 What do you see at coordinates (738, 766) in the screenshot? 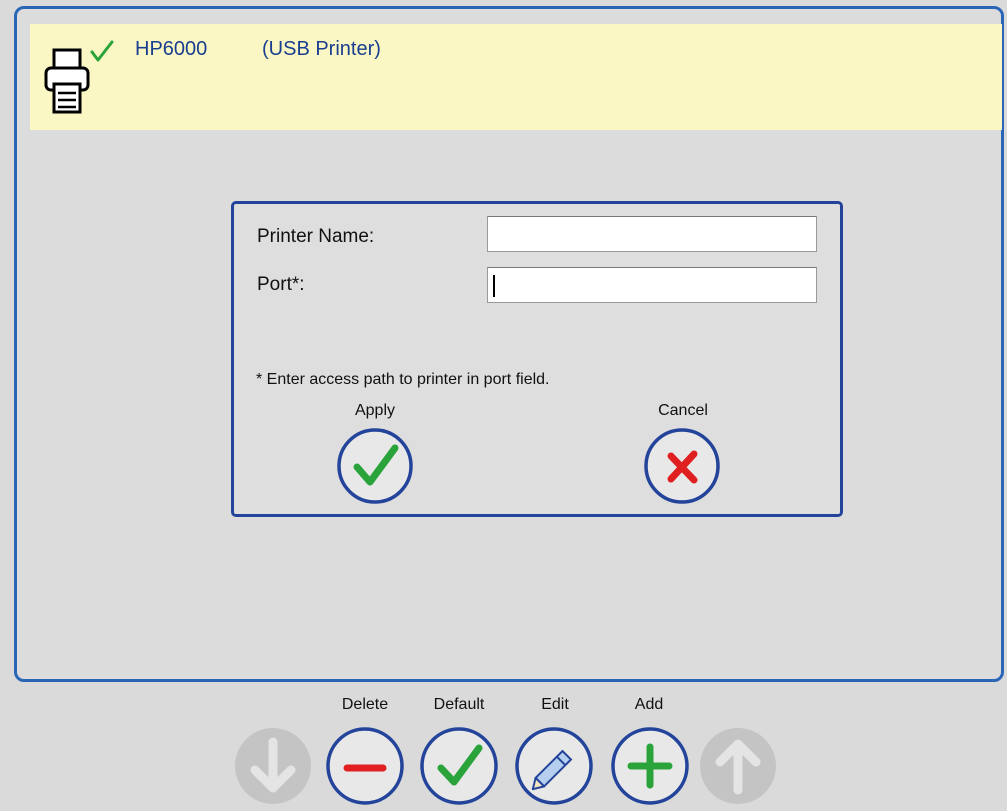
I see `move-up-button` at bounding box center [738, 766].